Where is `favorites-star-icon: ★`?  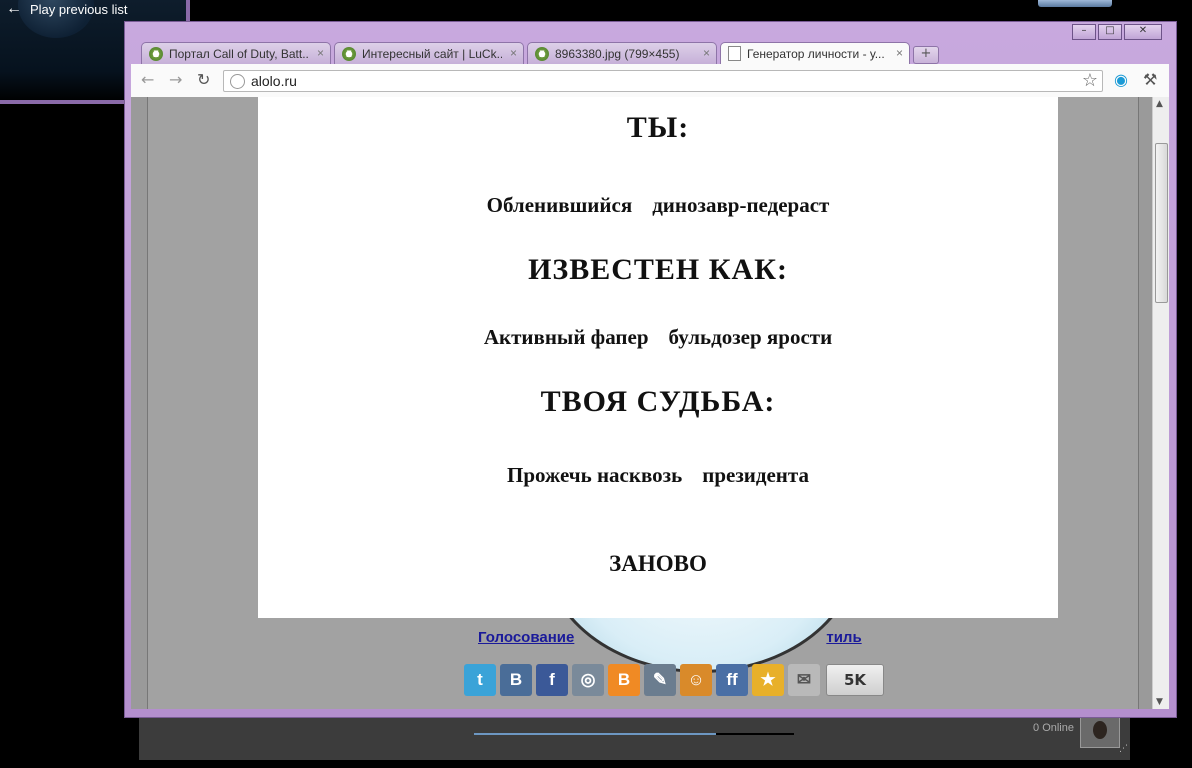
favorites-star-icon: ★ is located at coordinates (768, 680).